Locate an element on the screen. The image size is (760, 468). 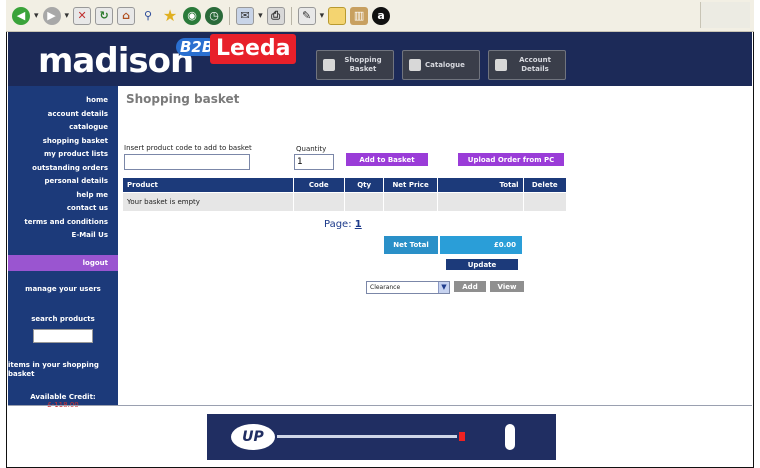
sidebar-item-account-details: account details is located at coordinates (63, 115).